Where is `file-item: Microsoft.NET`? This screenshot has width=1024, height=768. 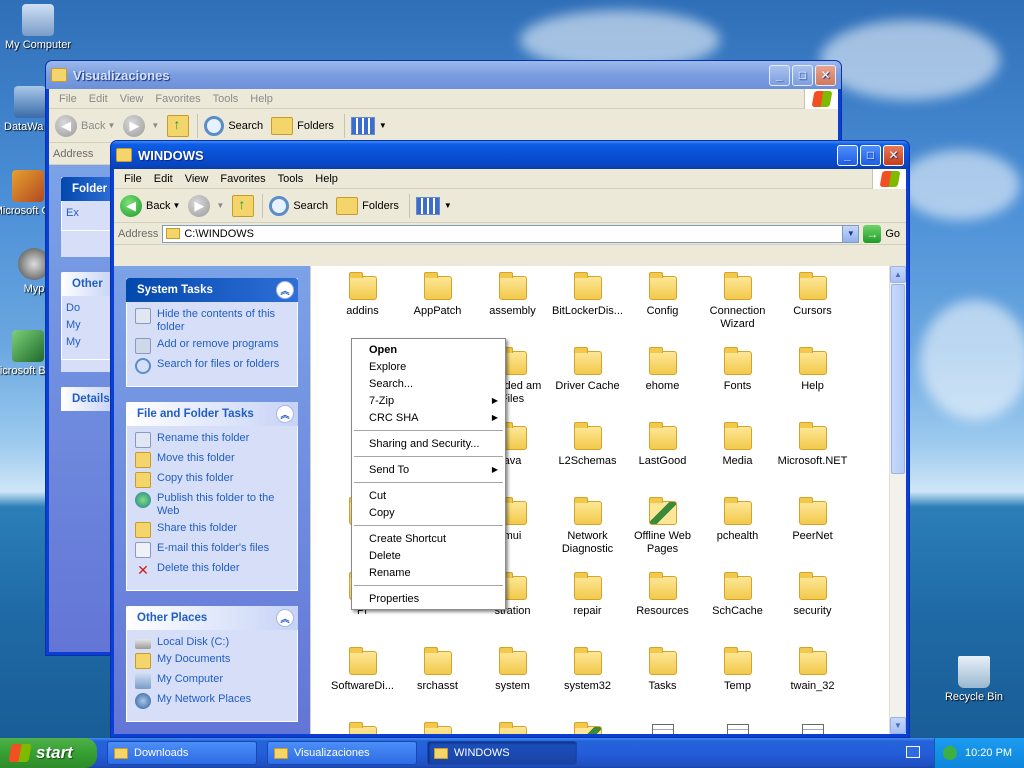 file-item: Microsoft.NET is located at coordinates (812, 459).